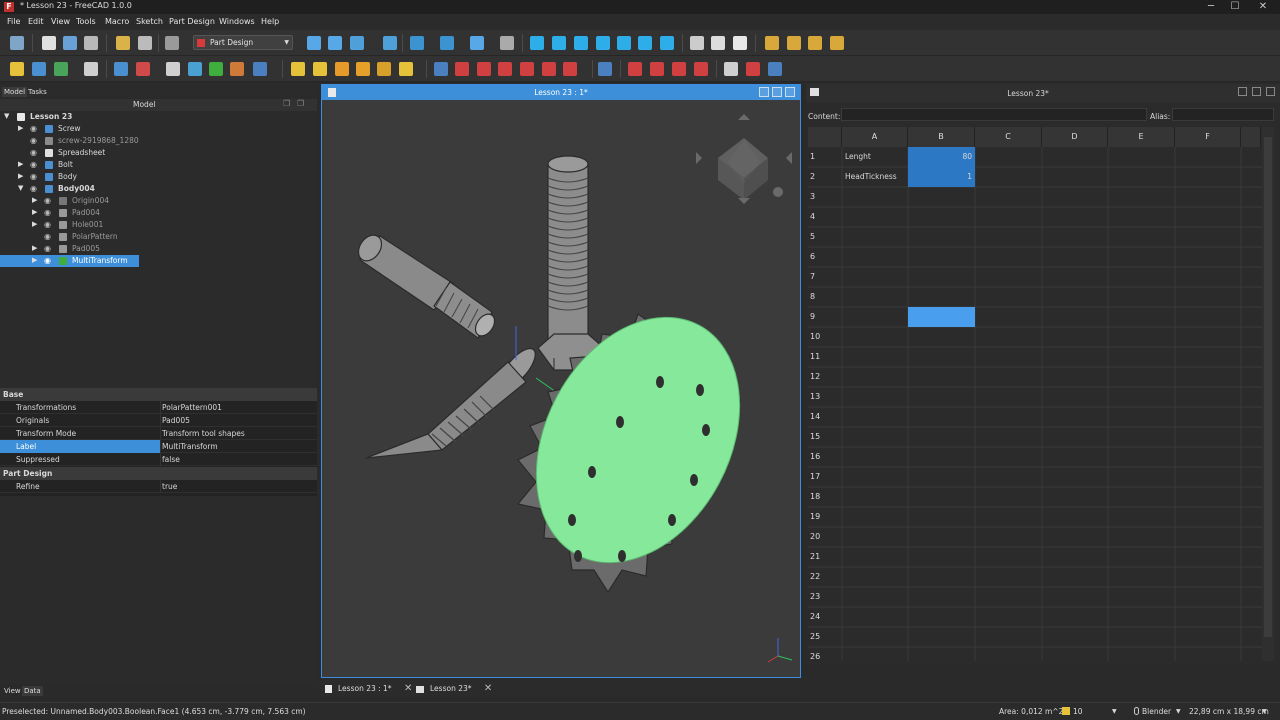  Describe the element at coordinates (417, 43) in the screenshot. I see `std-views-icon` at that location.